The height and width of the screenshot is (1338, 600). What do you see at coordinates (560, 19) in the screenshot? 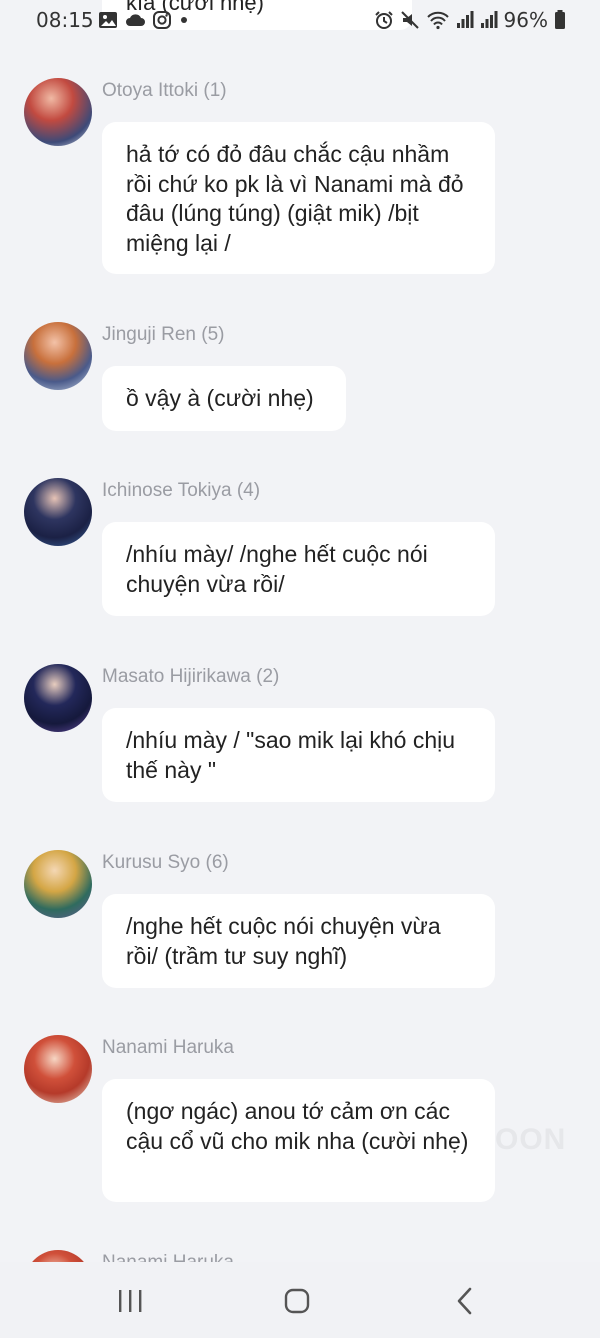
I see `battery-icon` at bounding box center [560, 19].